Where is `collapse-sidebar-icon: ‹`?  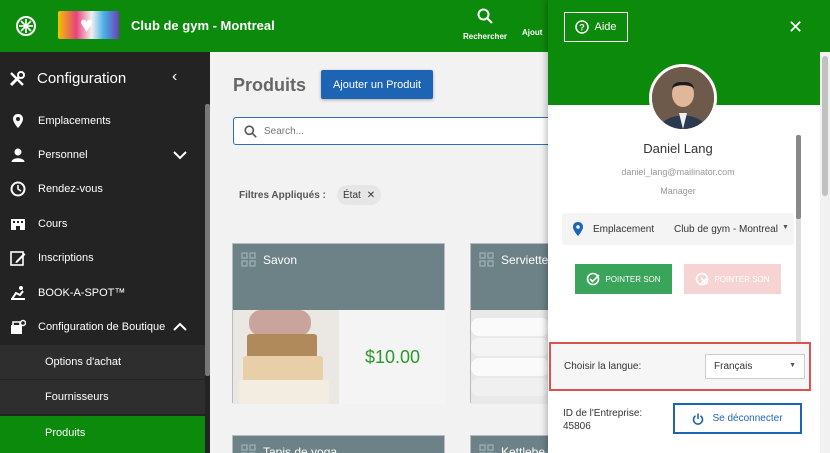
collapse-sidebar-icon: ‹ is located at coordinates (174, 77).